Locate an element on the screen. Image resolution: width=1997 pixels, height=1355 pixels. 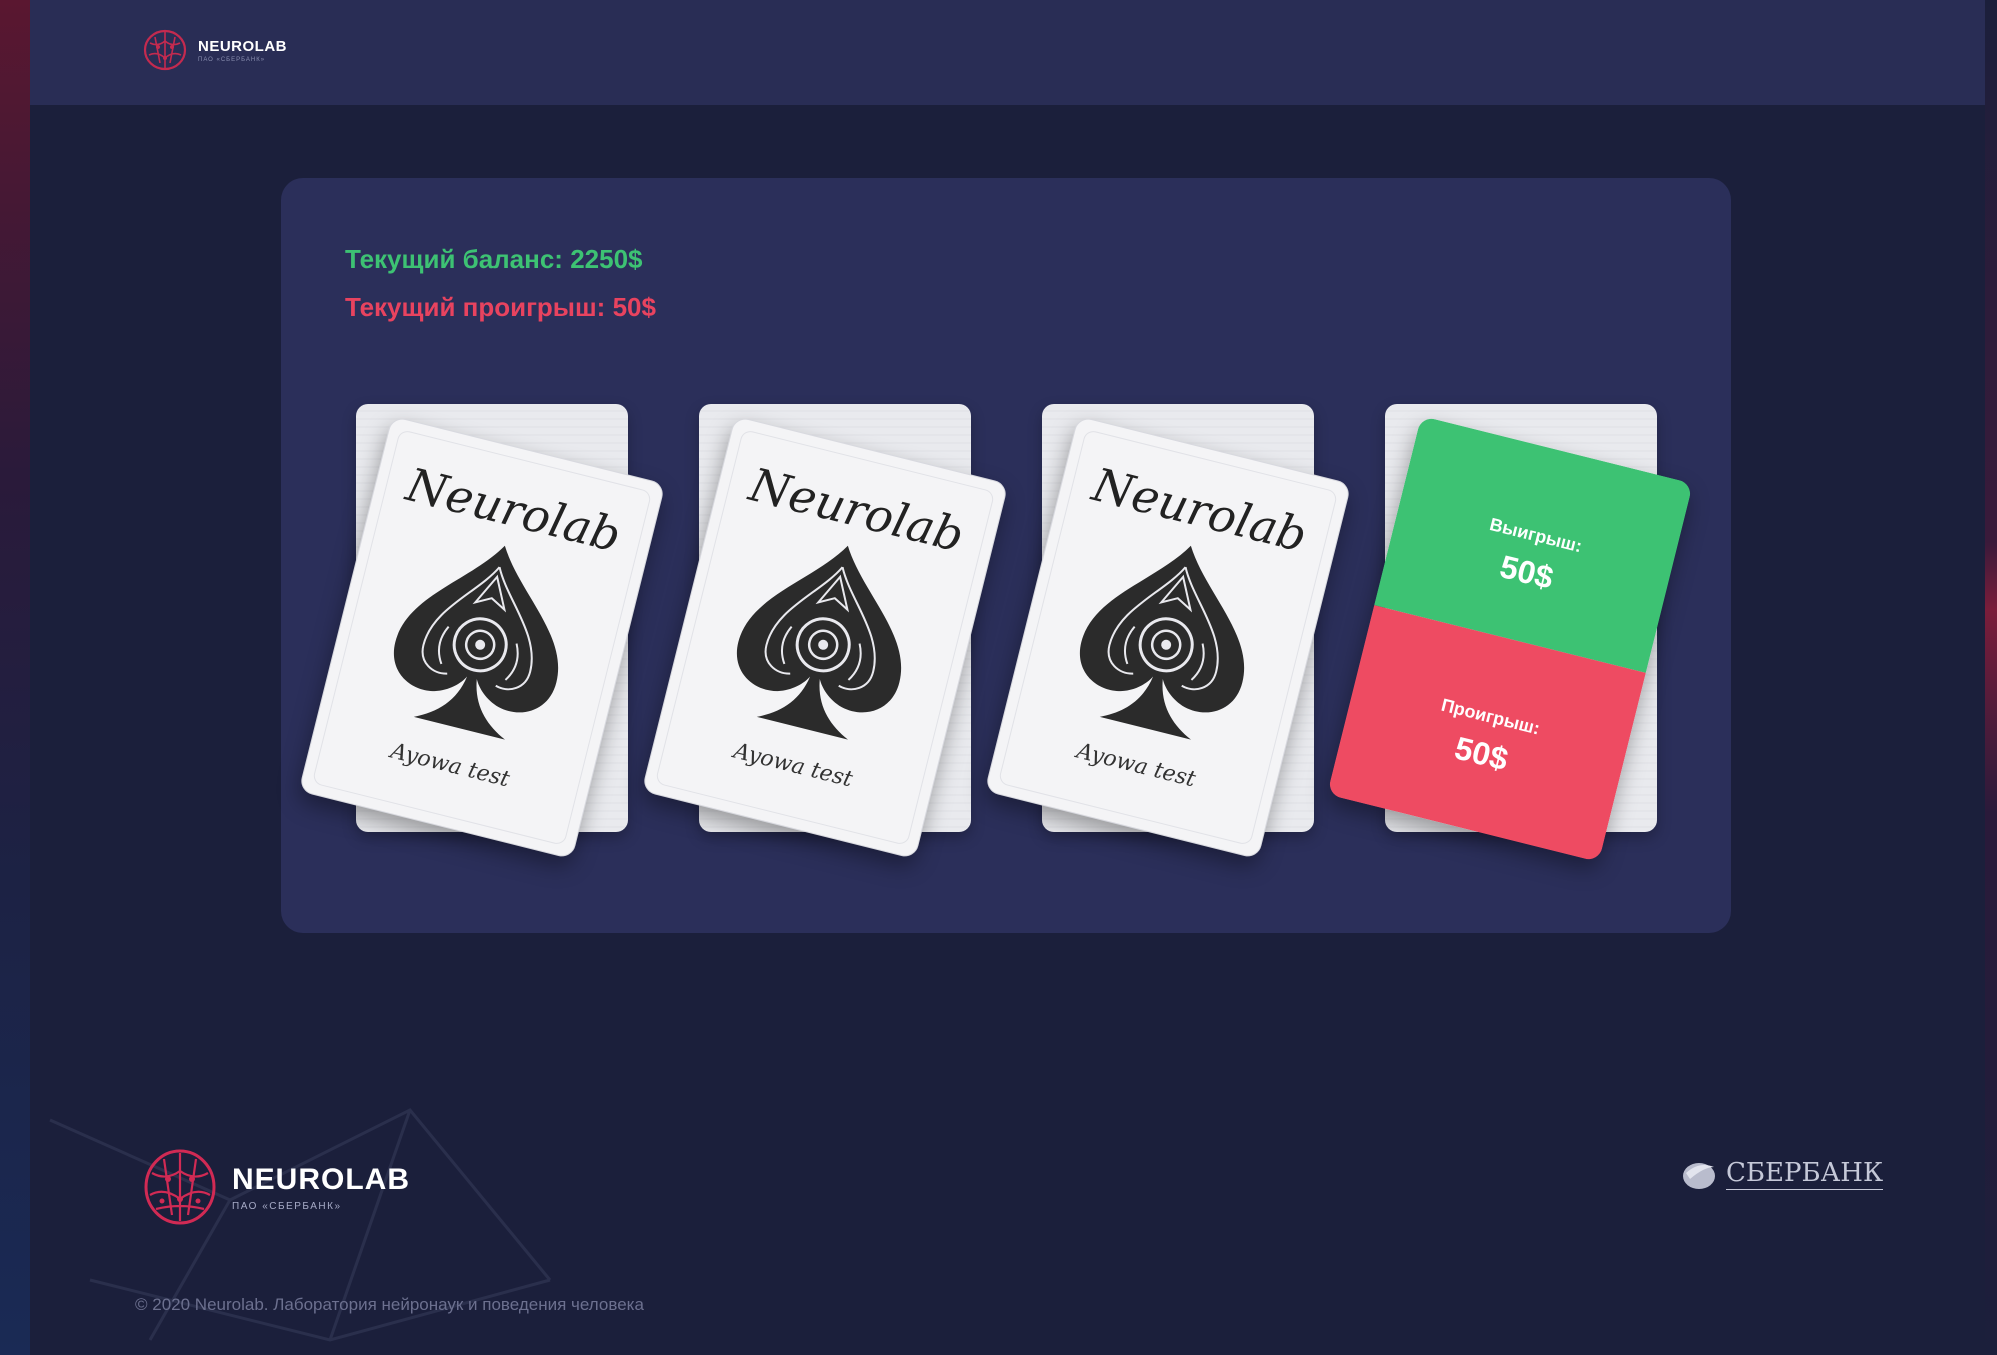
footer-brand-sub: ПАО «СБЕРБАНК» is located at coordinates (287, 1206).